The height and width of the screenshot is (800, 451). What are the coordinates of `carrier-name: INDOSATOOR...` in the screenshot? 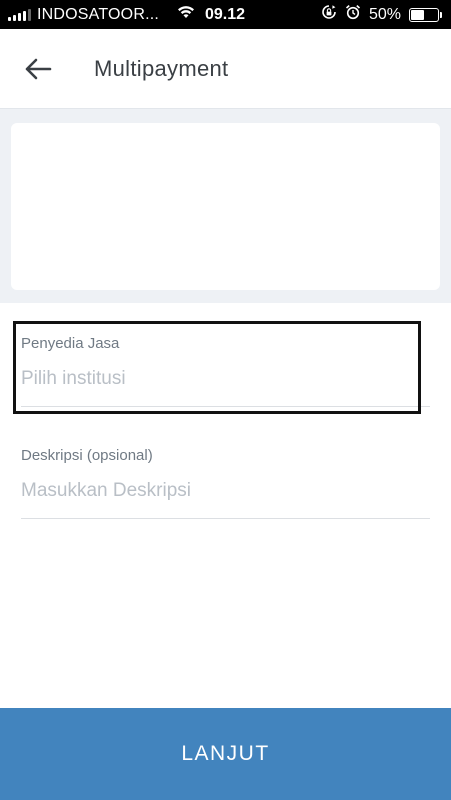 It's located at (98, 14).